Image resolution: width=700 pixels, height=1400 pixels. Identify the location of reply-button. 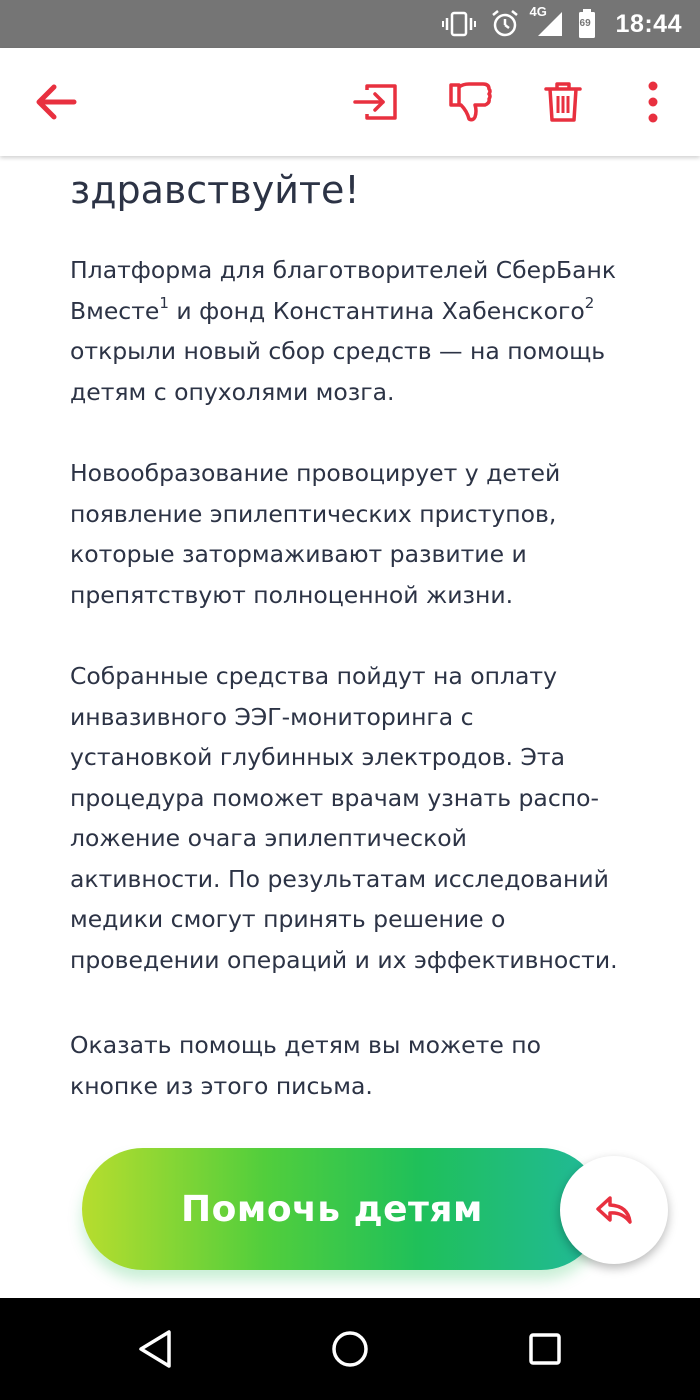
(614, 1210).